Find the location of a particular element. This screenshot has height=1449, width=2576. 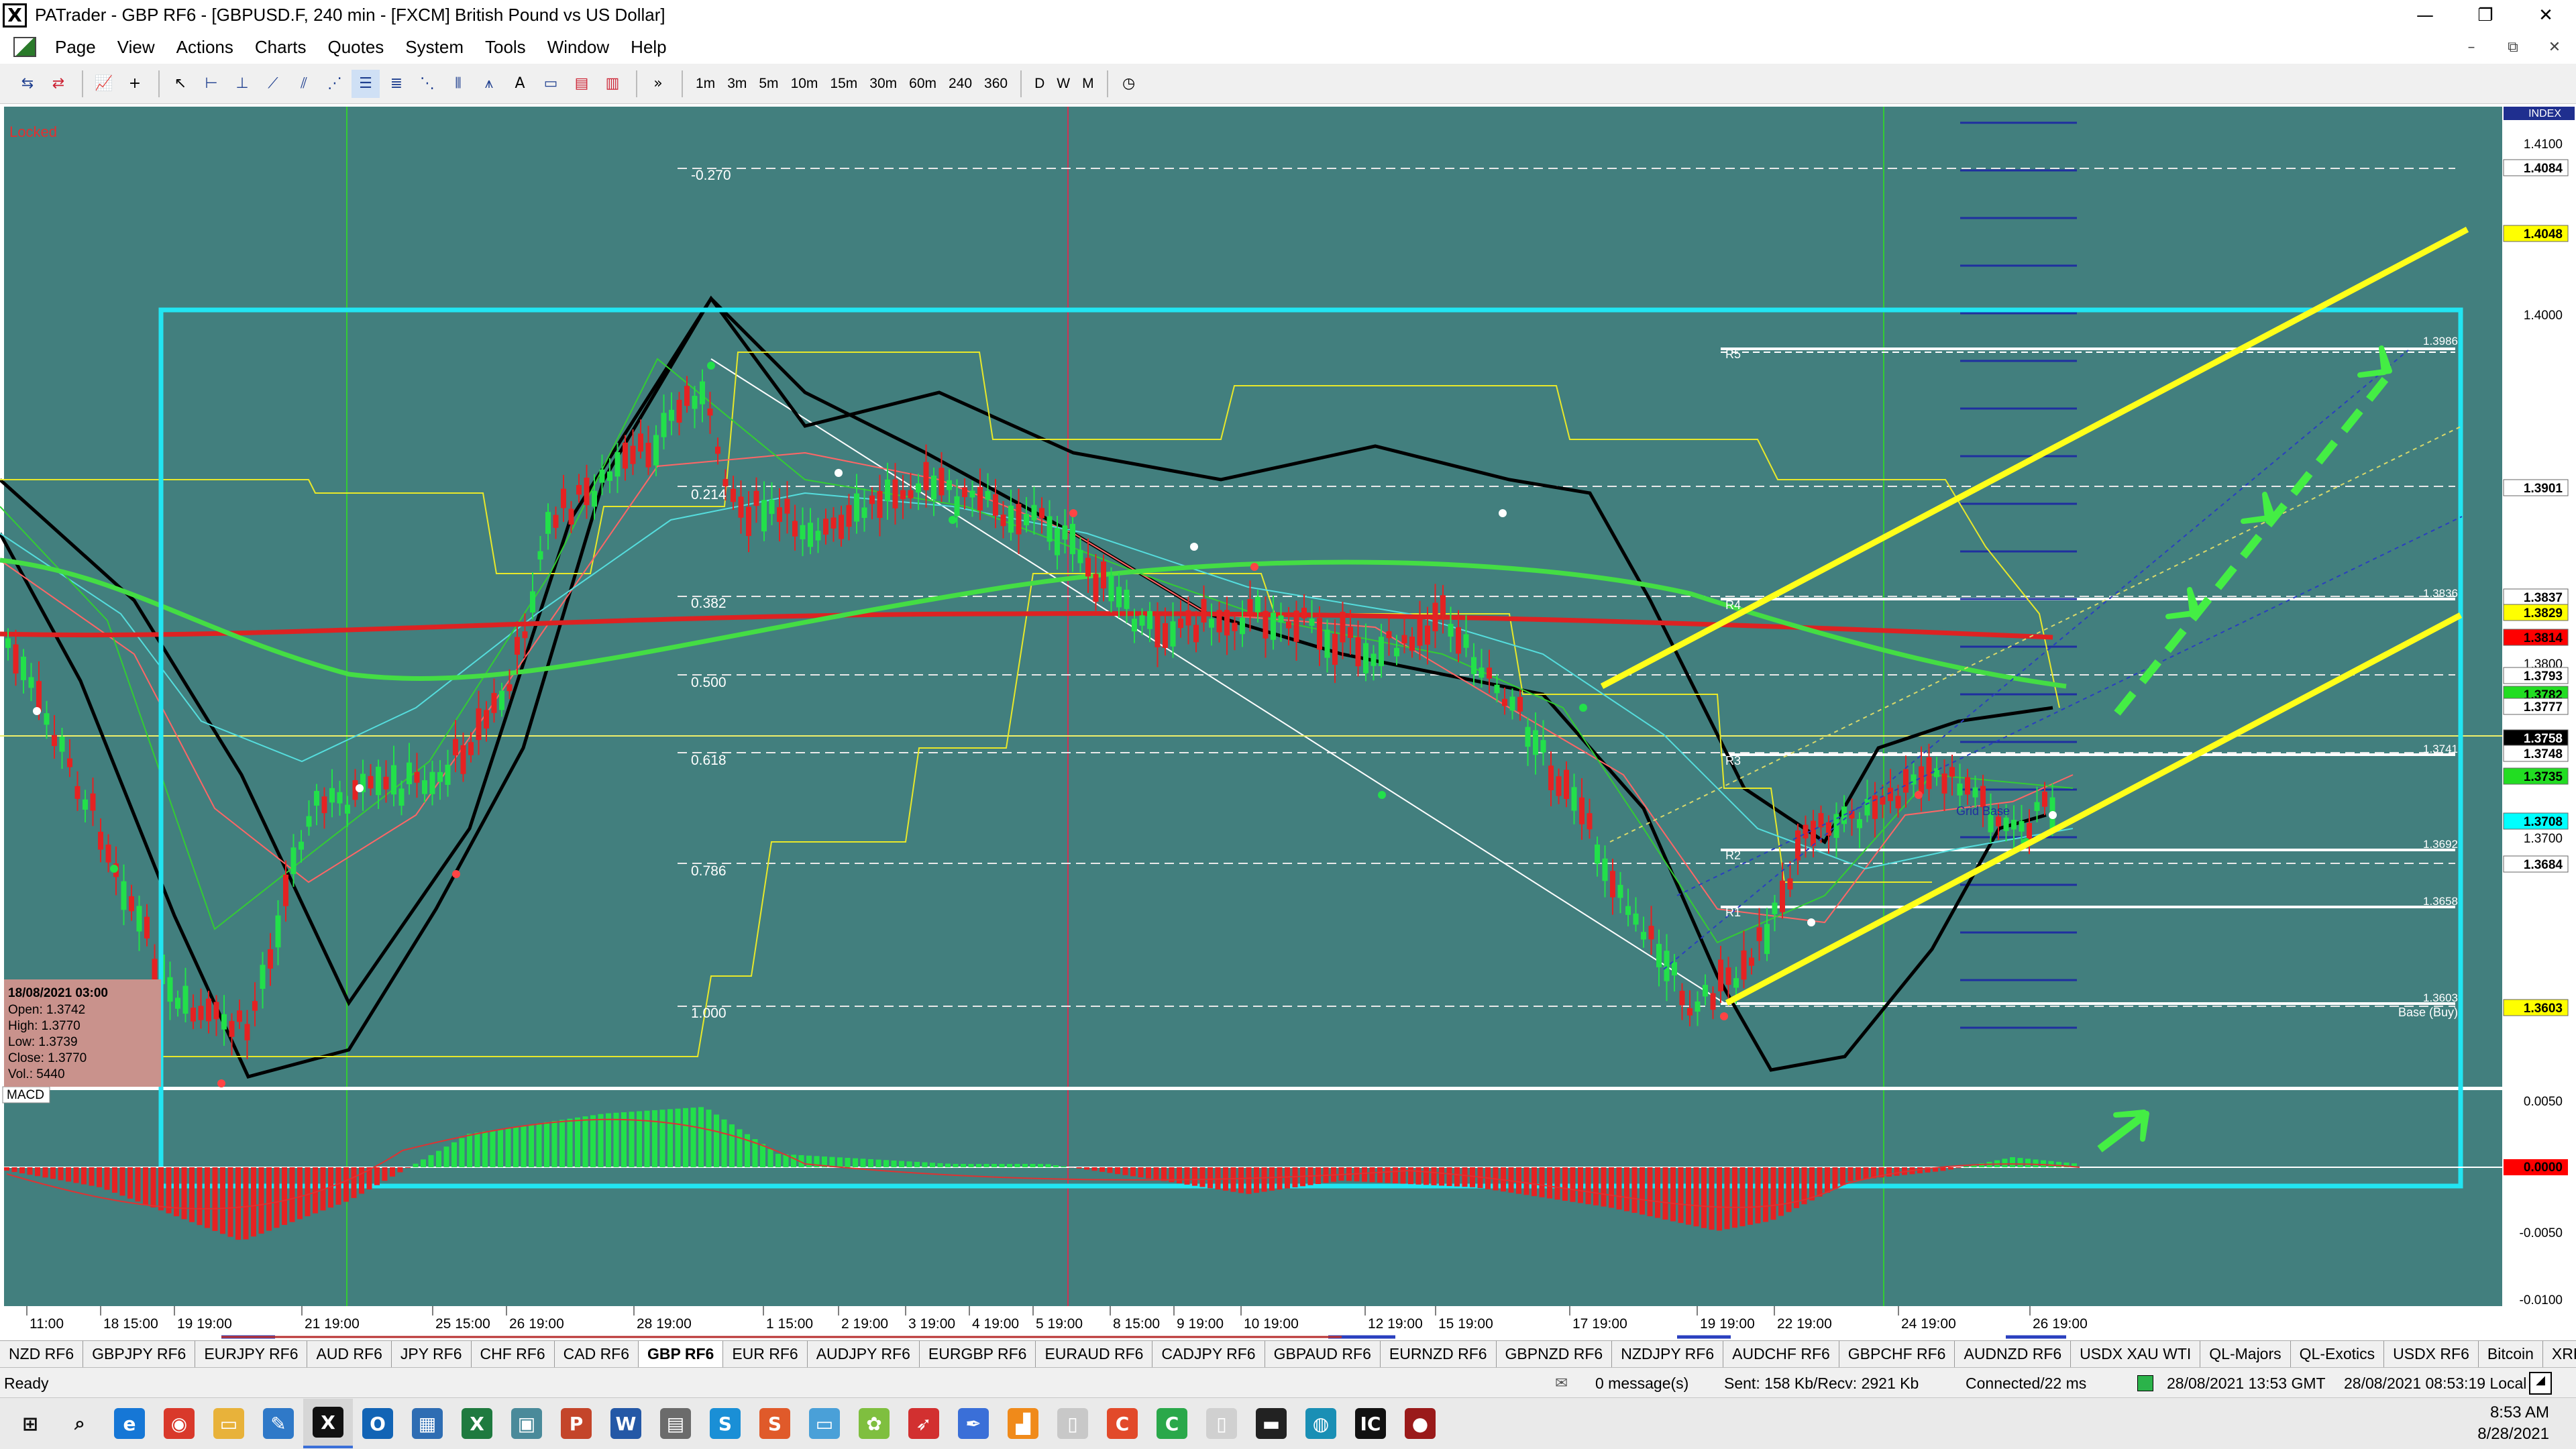

globe-taskbar-button: ◍ is located at coordinates (1321, 1423).